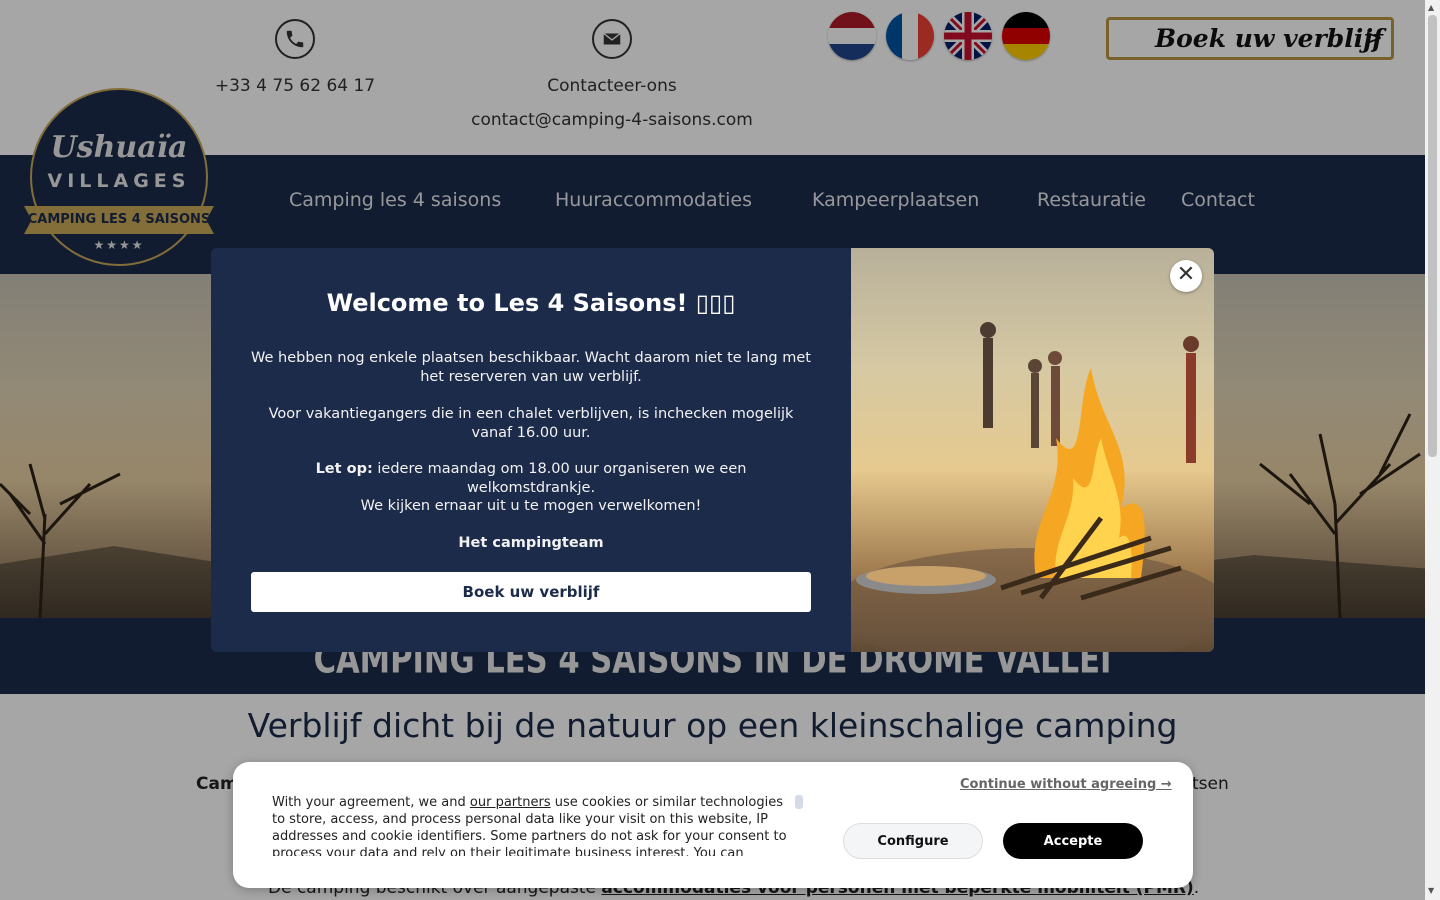  I want to click on cookie-text-before: With your agreement, we and, so click(371, 802).